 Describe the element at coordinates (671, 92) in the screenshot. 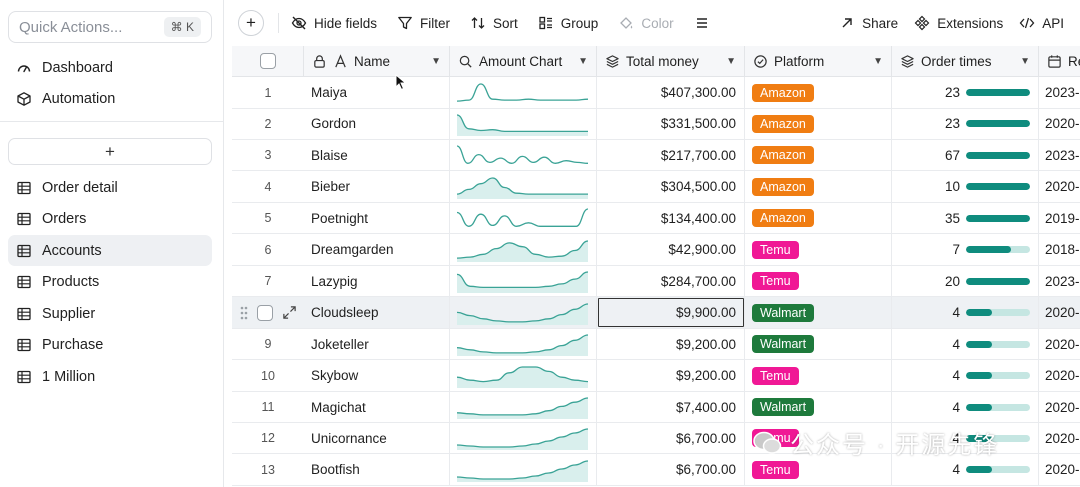

I see `total-money-cell: $407,300.00` at that location.